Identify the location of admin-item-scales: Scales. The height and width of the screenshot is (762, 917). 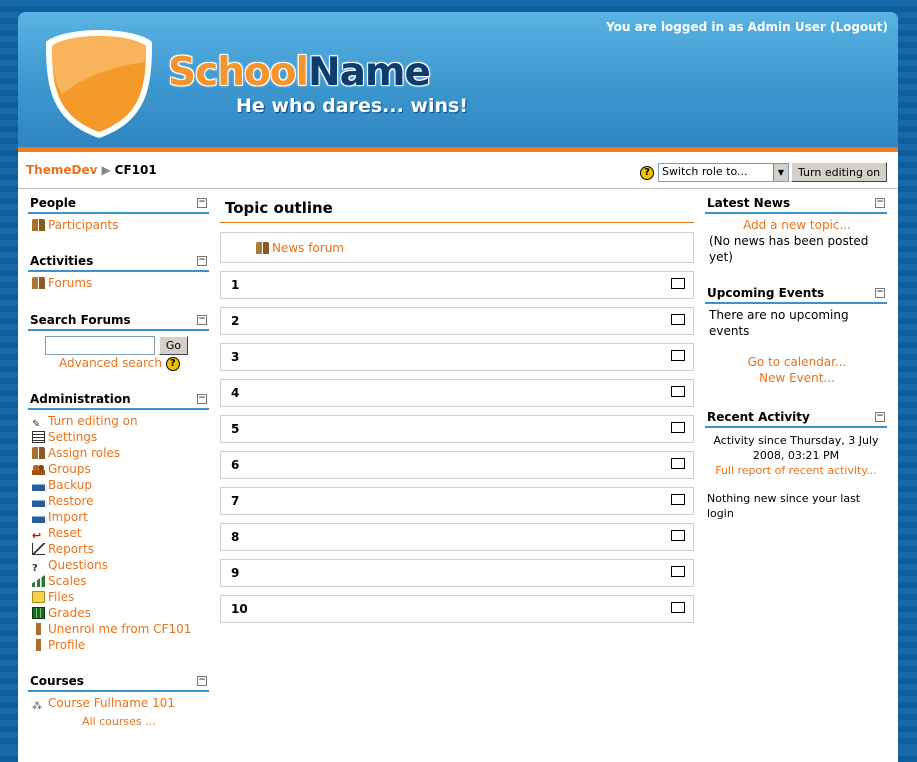
(120, 581).